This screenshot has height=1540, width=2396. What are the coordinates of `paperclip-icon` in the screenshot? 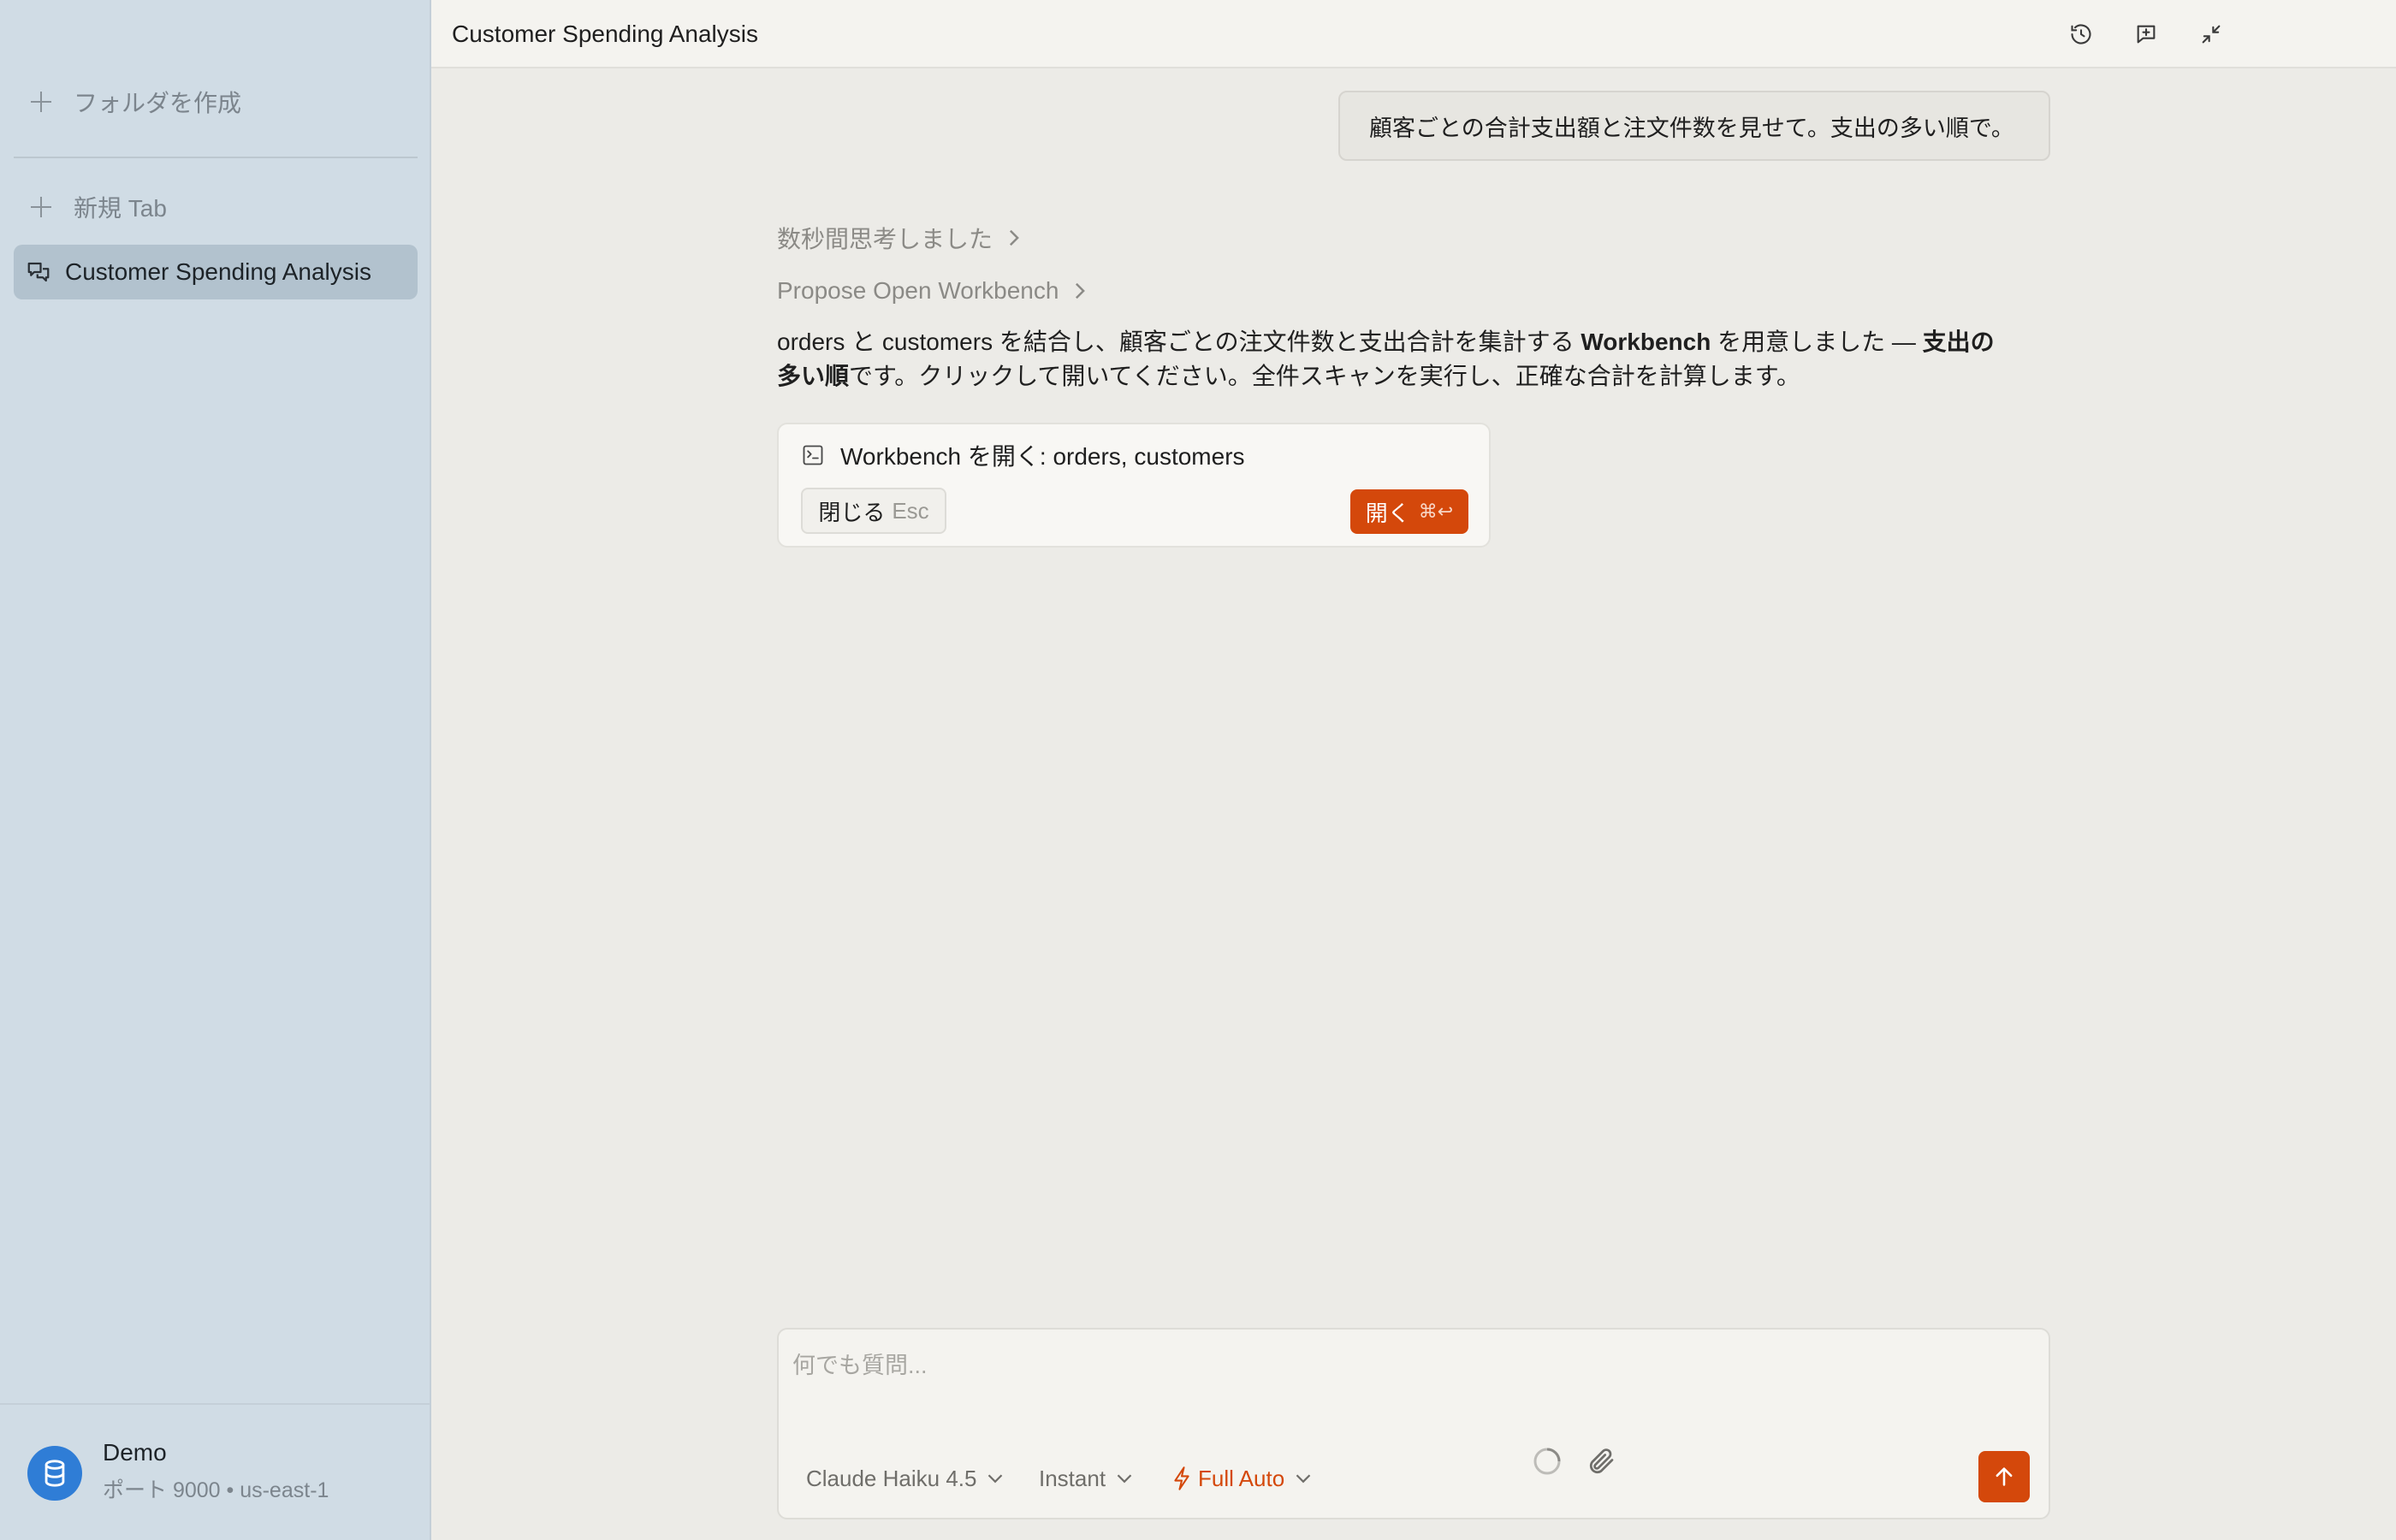 It's located at (1601, 1463).